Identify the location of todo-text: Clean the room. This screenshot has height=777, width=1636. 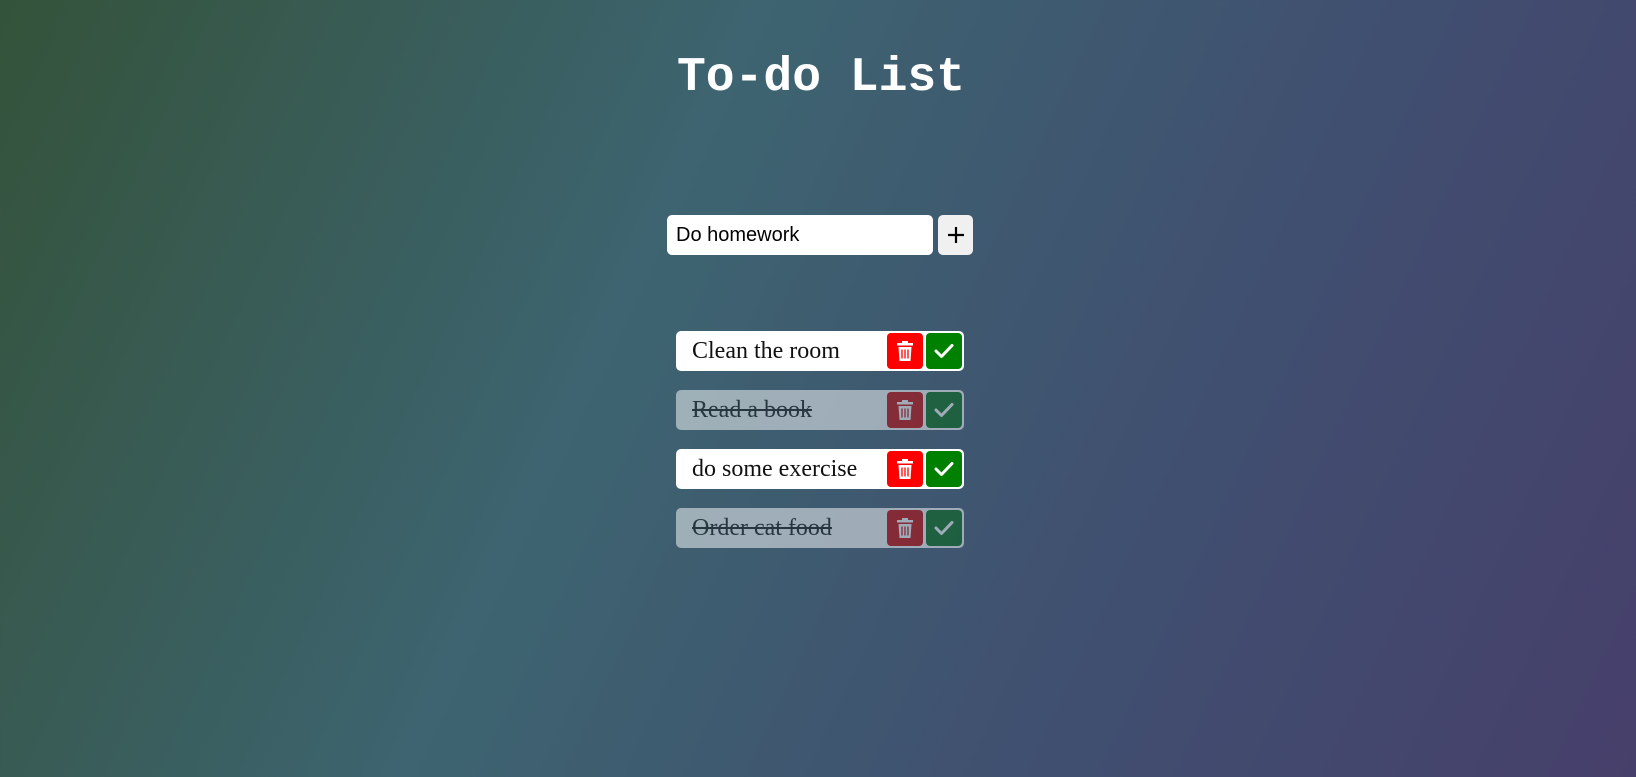
(766, 350).